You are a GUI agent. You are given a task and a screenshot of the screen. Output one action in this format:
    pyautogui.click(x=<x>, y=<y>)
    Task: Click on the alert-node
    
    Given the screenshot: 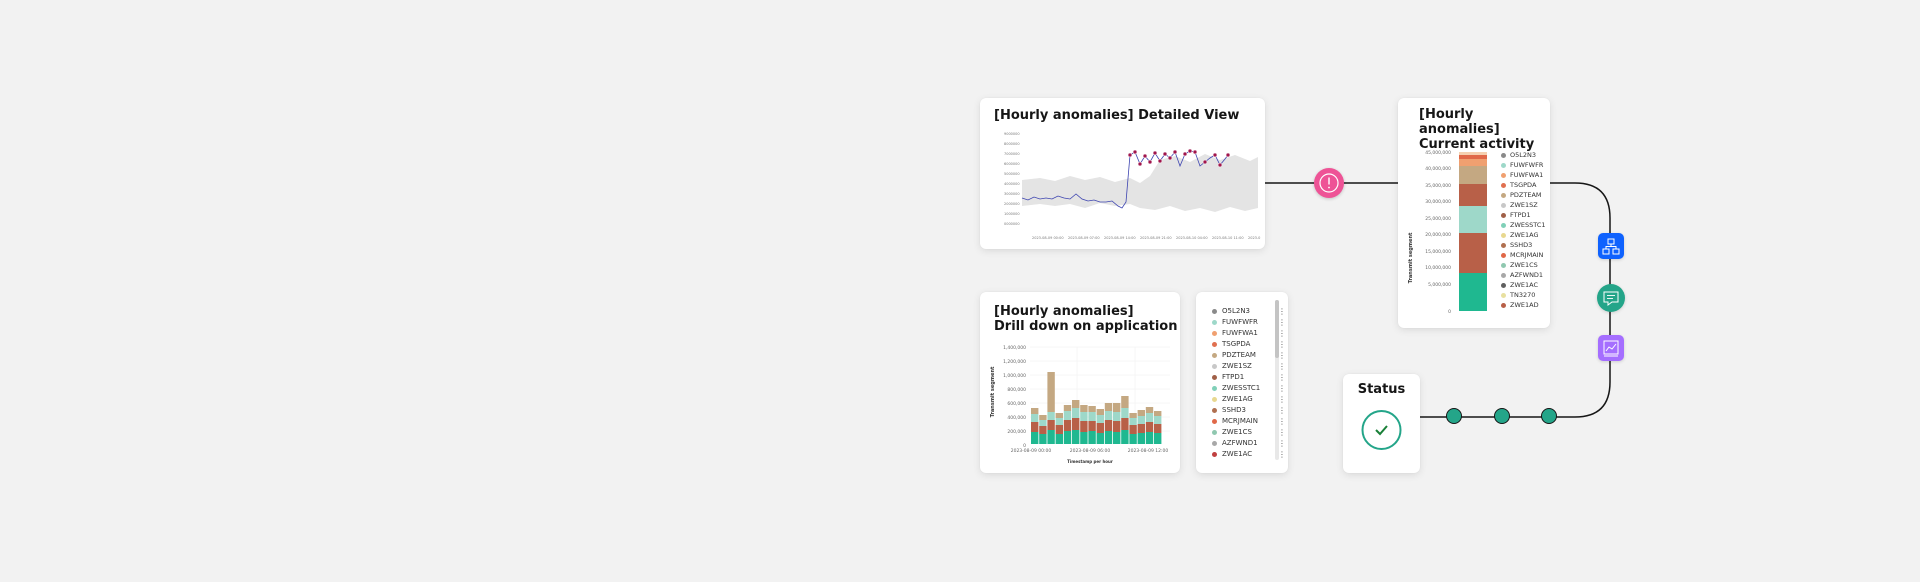 What is the action you would take?
    pyautogui.click(x=1329, y=183)
    